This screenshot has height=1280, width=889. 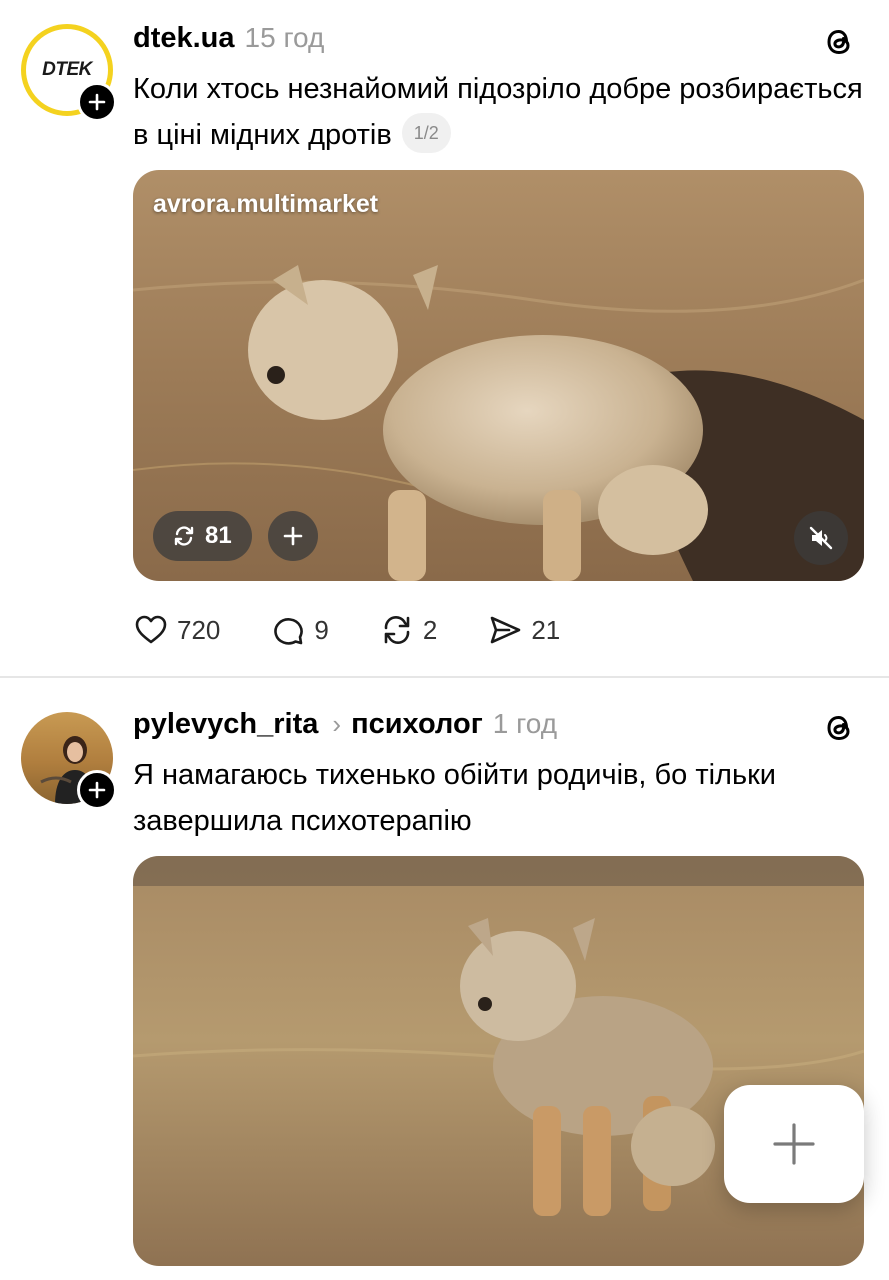 I want to click on video-add-button, so click(x=293, y=536).